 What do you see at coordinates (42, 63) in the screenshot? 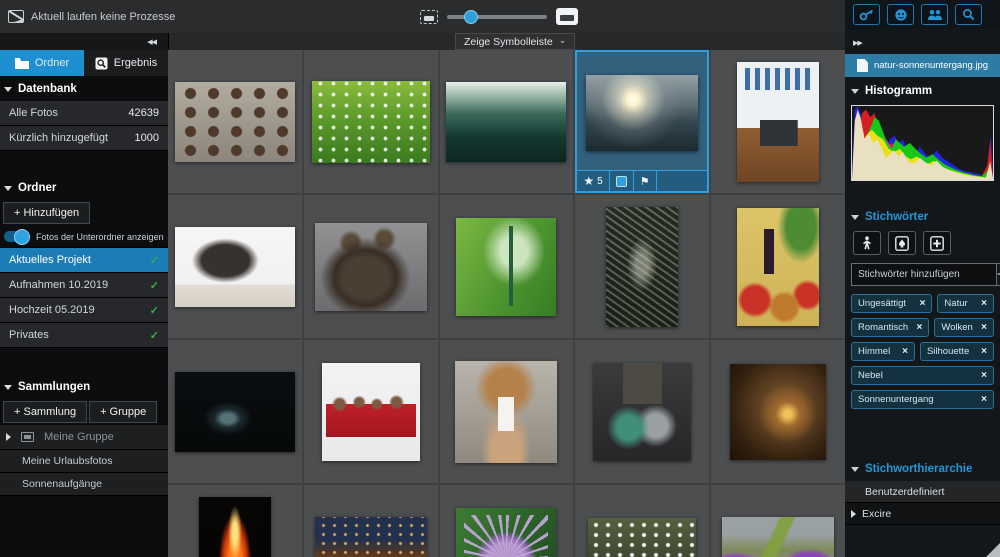
I see `tab-ordner: Ordner` at bounding box center [42, 63].